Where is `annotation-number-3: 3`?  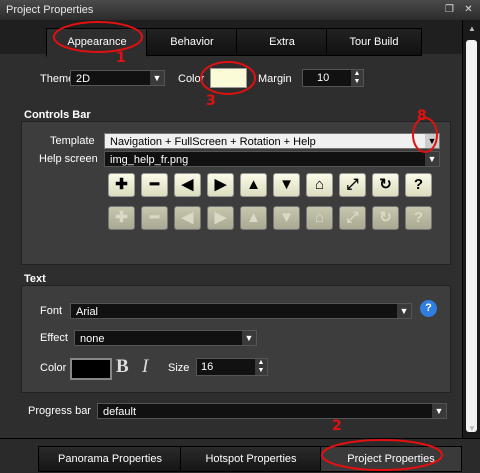
annotation-number-3: 3 is located at coordinates (211, 101).